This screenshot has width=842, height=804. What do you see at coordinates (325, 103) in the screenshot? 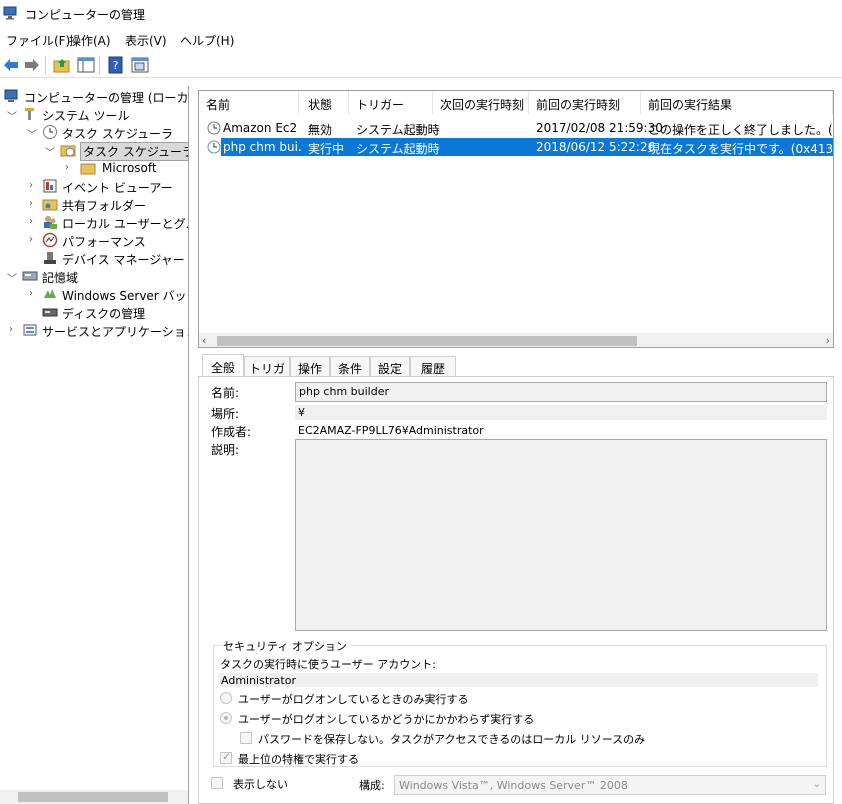
I see `column-header-status: 状態` at bounding box center [325, 103].